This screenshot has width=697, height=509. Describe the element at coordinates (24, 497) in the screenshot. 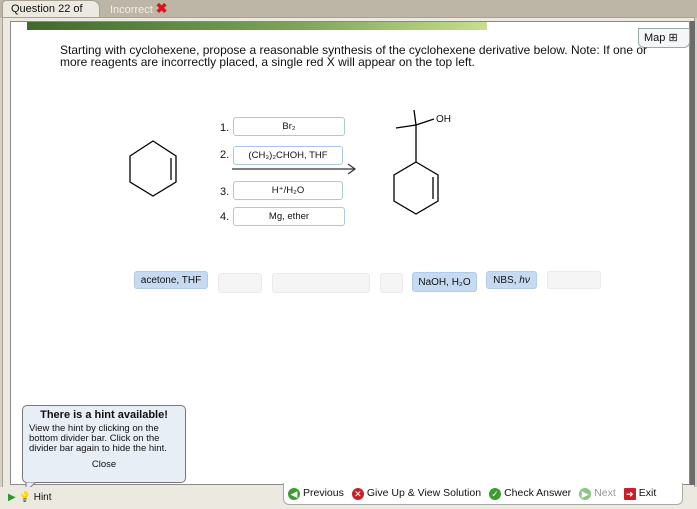

I see `lightbulb-icon: 💡` at that location.